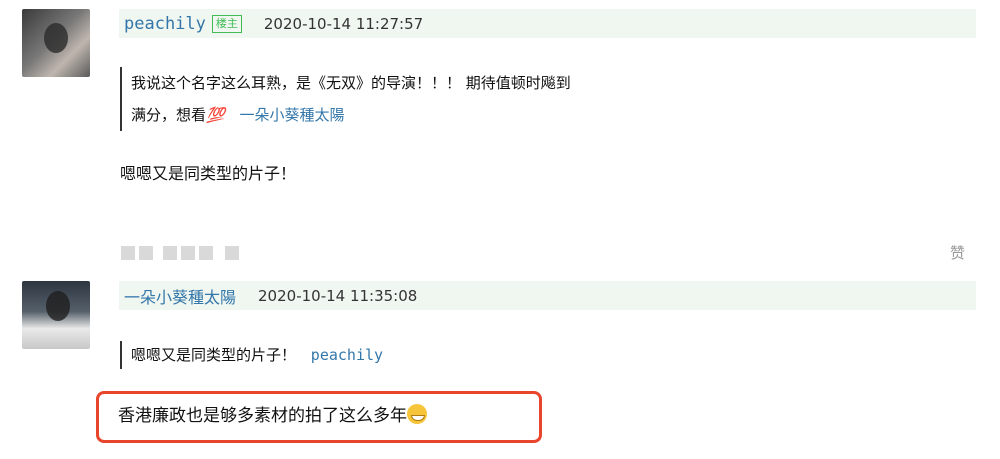 The height and width of the screenshot is (459, 1000). Describe the element at coordinates (547, 23) in the screenshot. I see `comment-header: peachily 楼主 2020-10-14 11:27:57` at that location.